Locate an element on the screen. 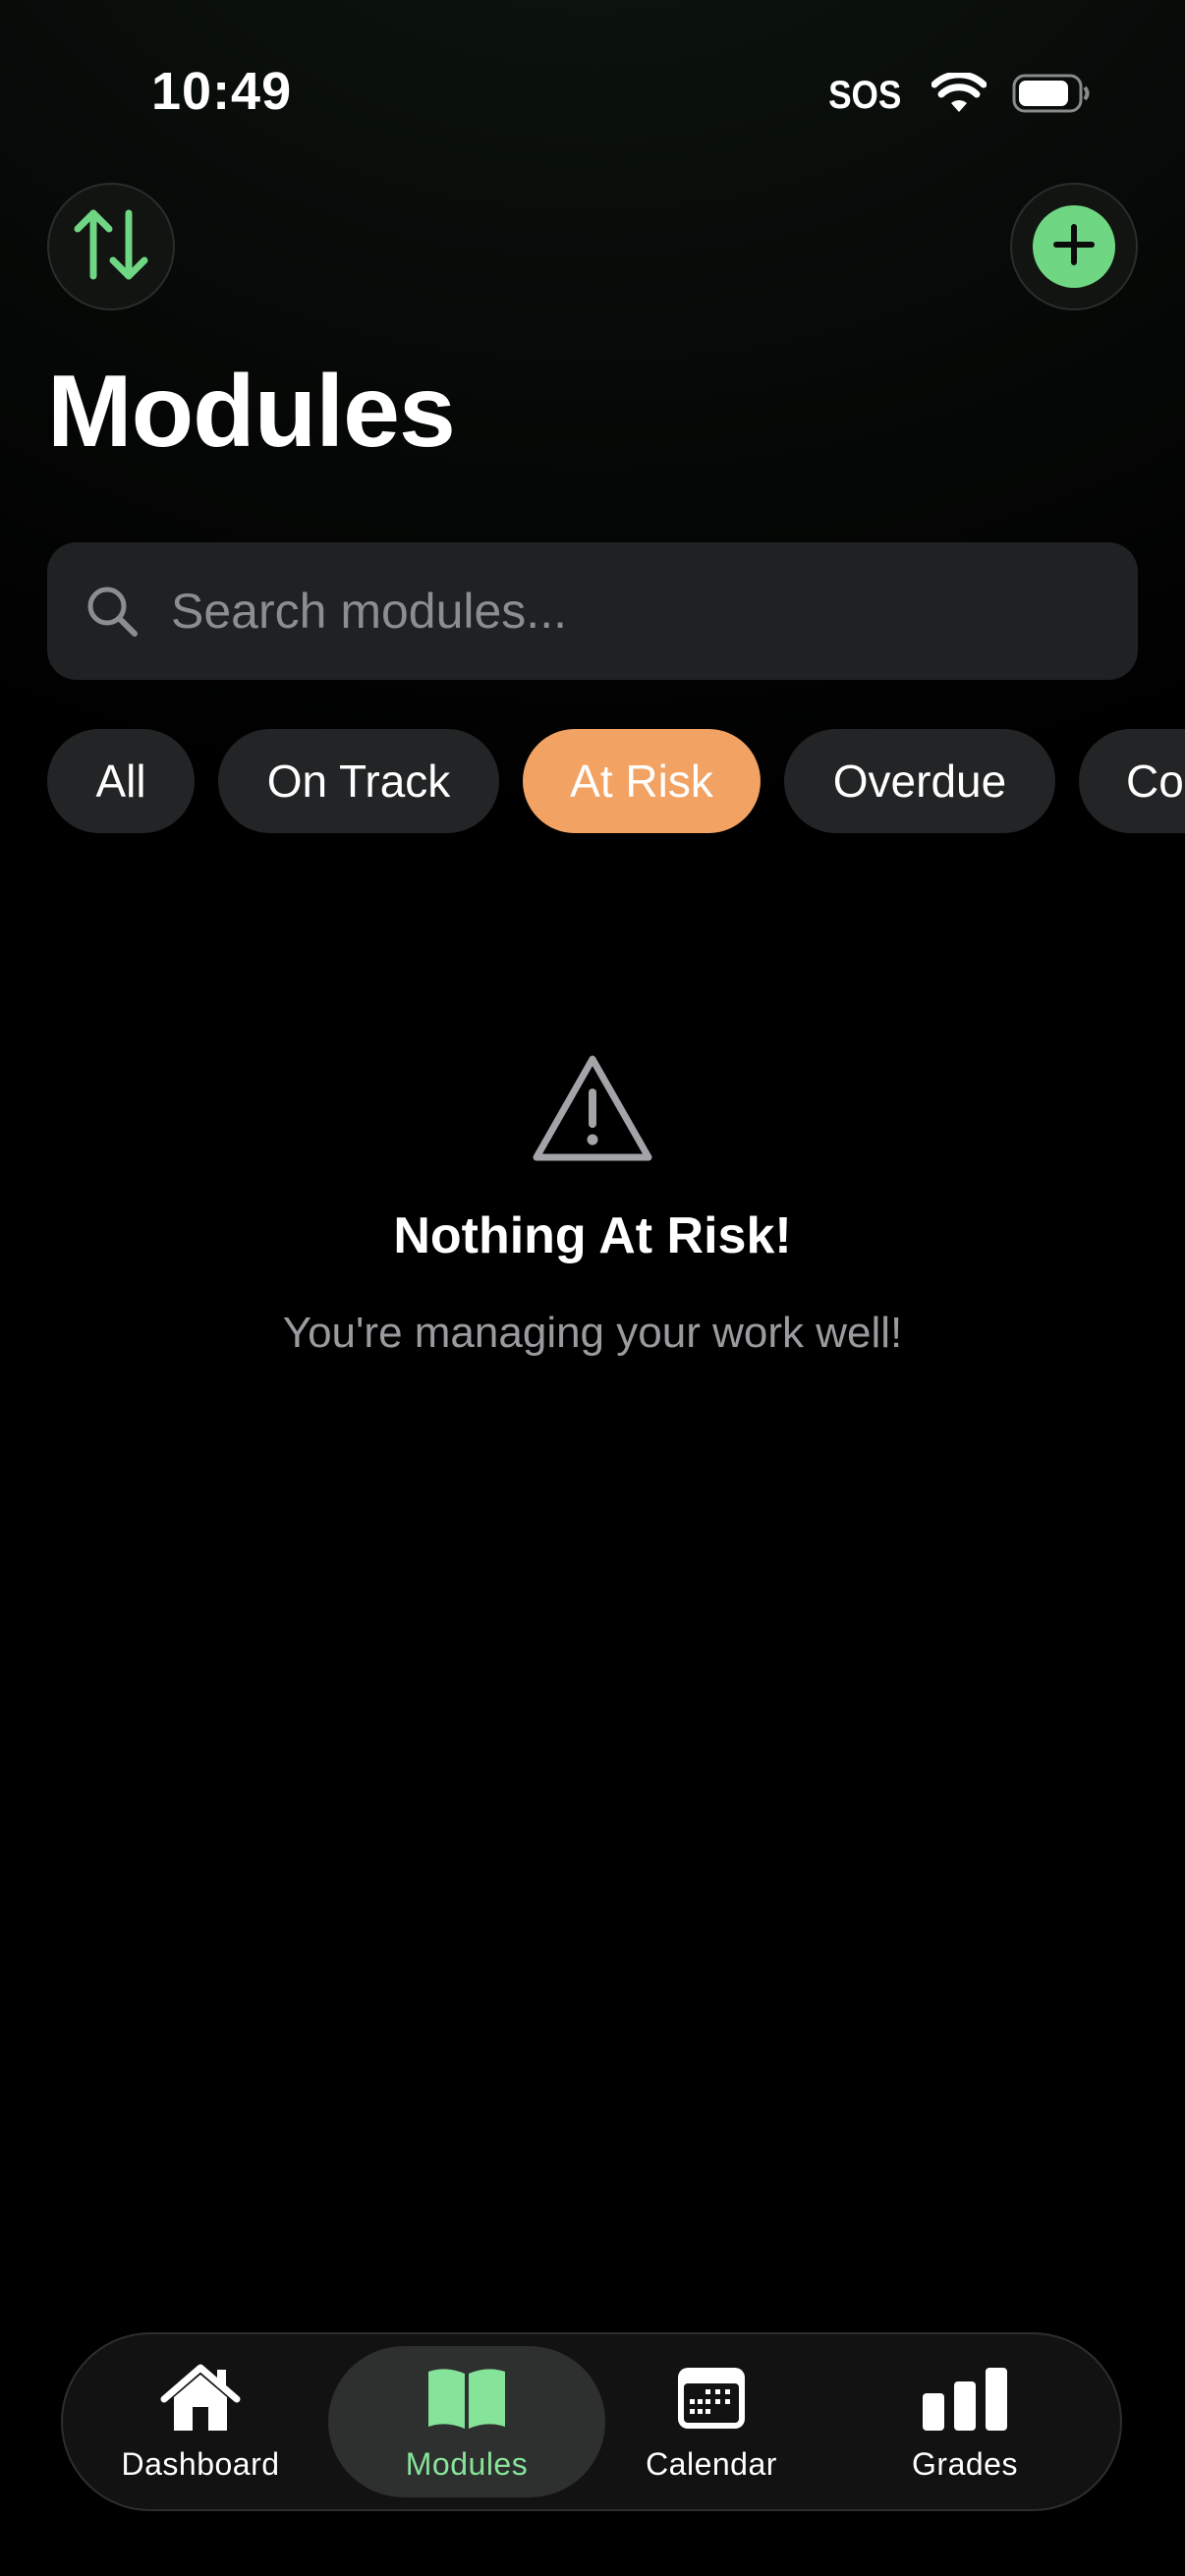 The image size is (1185, 2576). filter-chip-at-risk: At Risk is located at coordinates (642, 781).